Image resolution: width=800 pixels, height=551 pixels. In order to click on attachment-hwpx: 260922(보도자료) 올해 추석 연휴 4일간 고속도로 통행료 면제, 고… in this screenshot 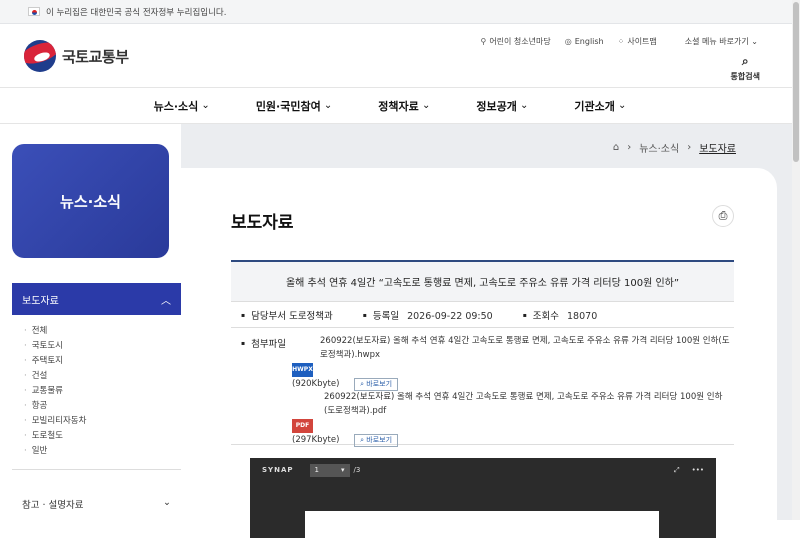, I will do `click(512, 362)`.